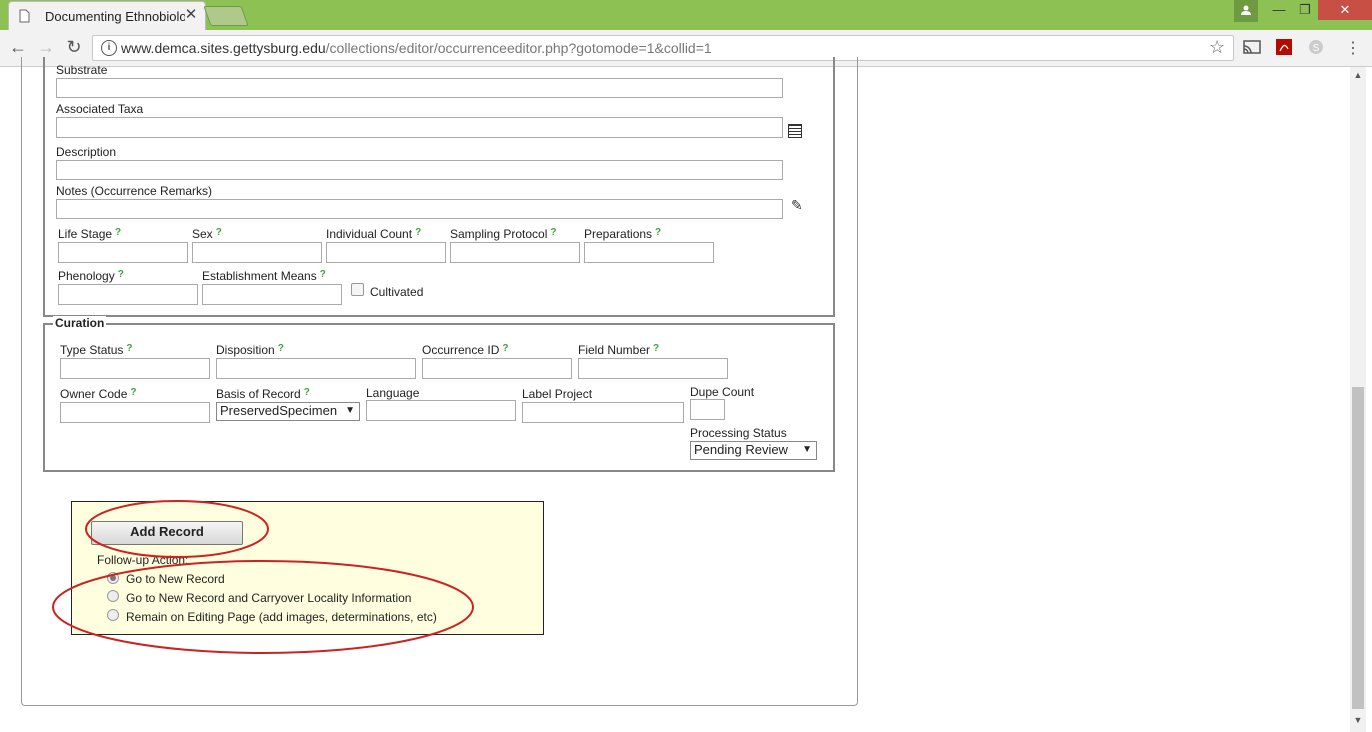 The width and height of the screenshot is (1372, 732). Describe the element at coordinates (1284, 47) in the screenshot. I see `pdf-extension-icon` at that location.